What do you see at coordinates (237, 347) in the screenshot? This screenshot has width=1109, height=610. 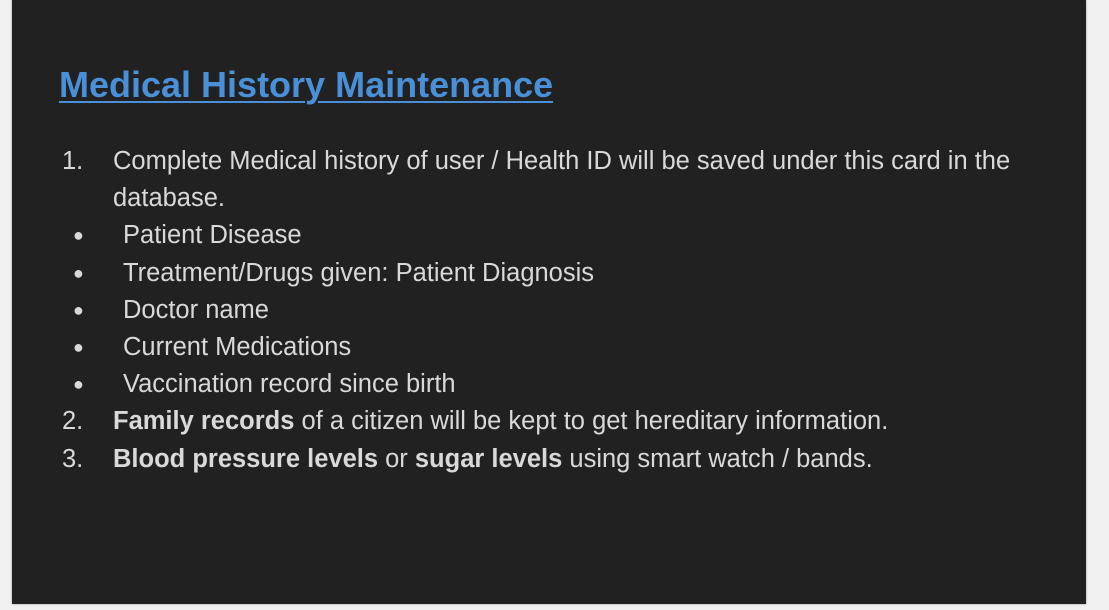 I see `sub-item-text: Current Medications` at bounding box center [237, 347].